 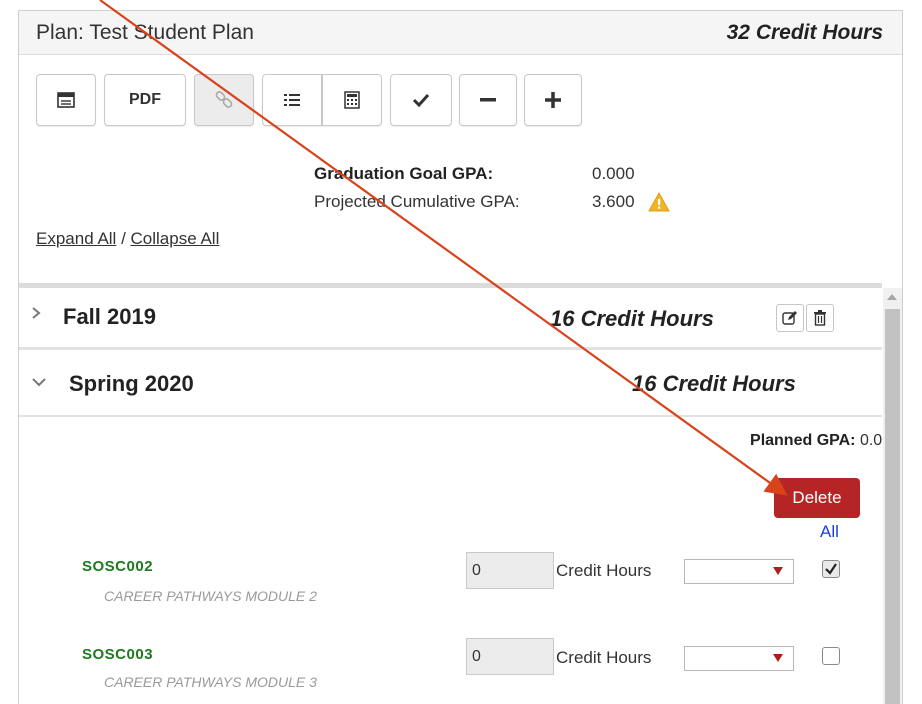 I want to click on scrollbar-thumb, so click(x=892, y=506).